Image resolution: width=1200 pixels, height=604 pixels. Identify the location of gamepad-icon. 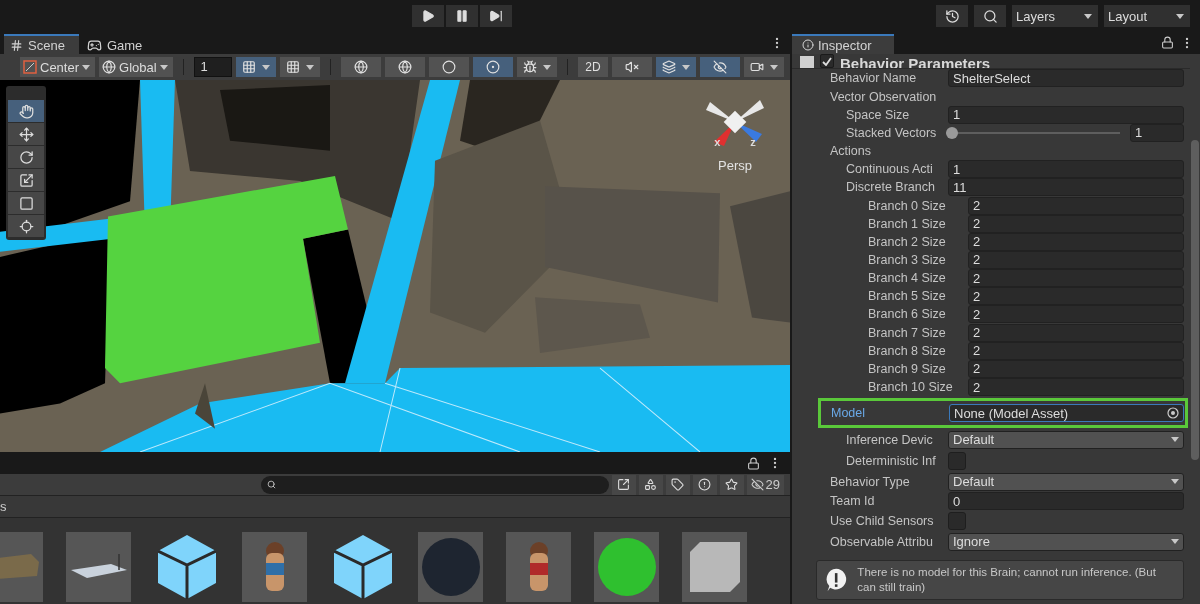
(94, 45).